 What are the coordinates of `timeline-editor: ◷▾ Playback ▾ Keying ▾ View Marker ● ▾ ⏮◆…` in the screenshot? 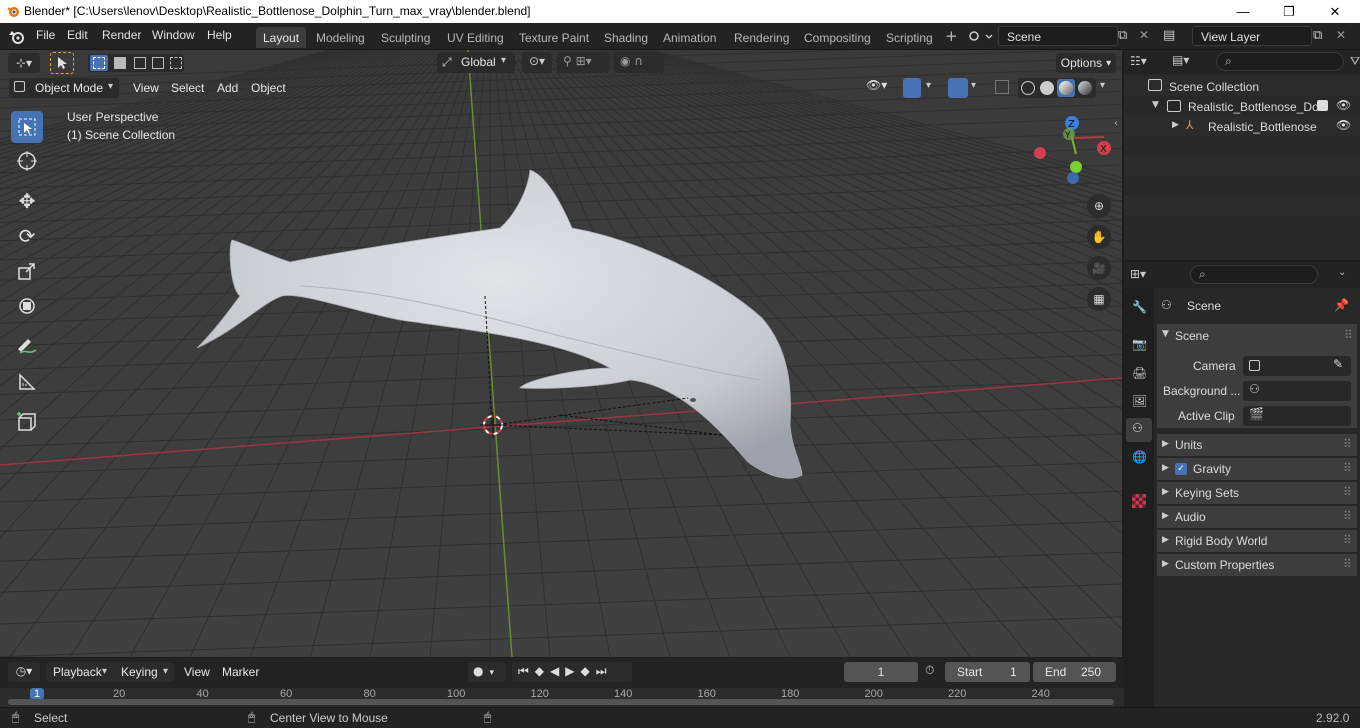 It's located at (562, 682).